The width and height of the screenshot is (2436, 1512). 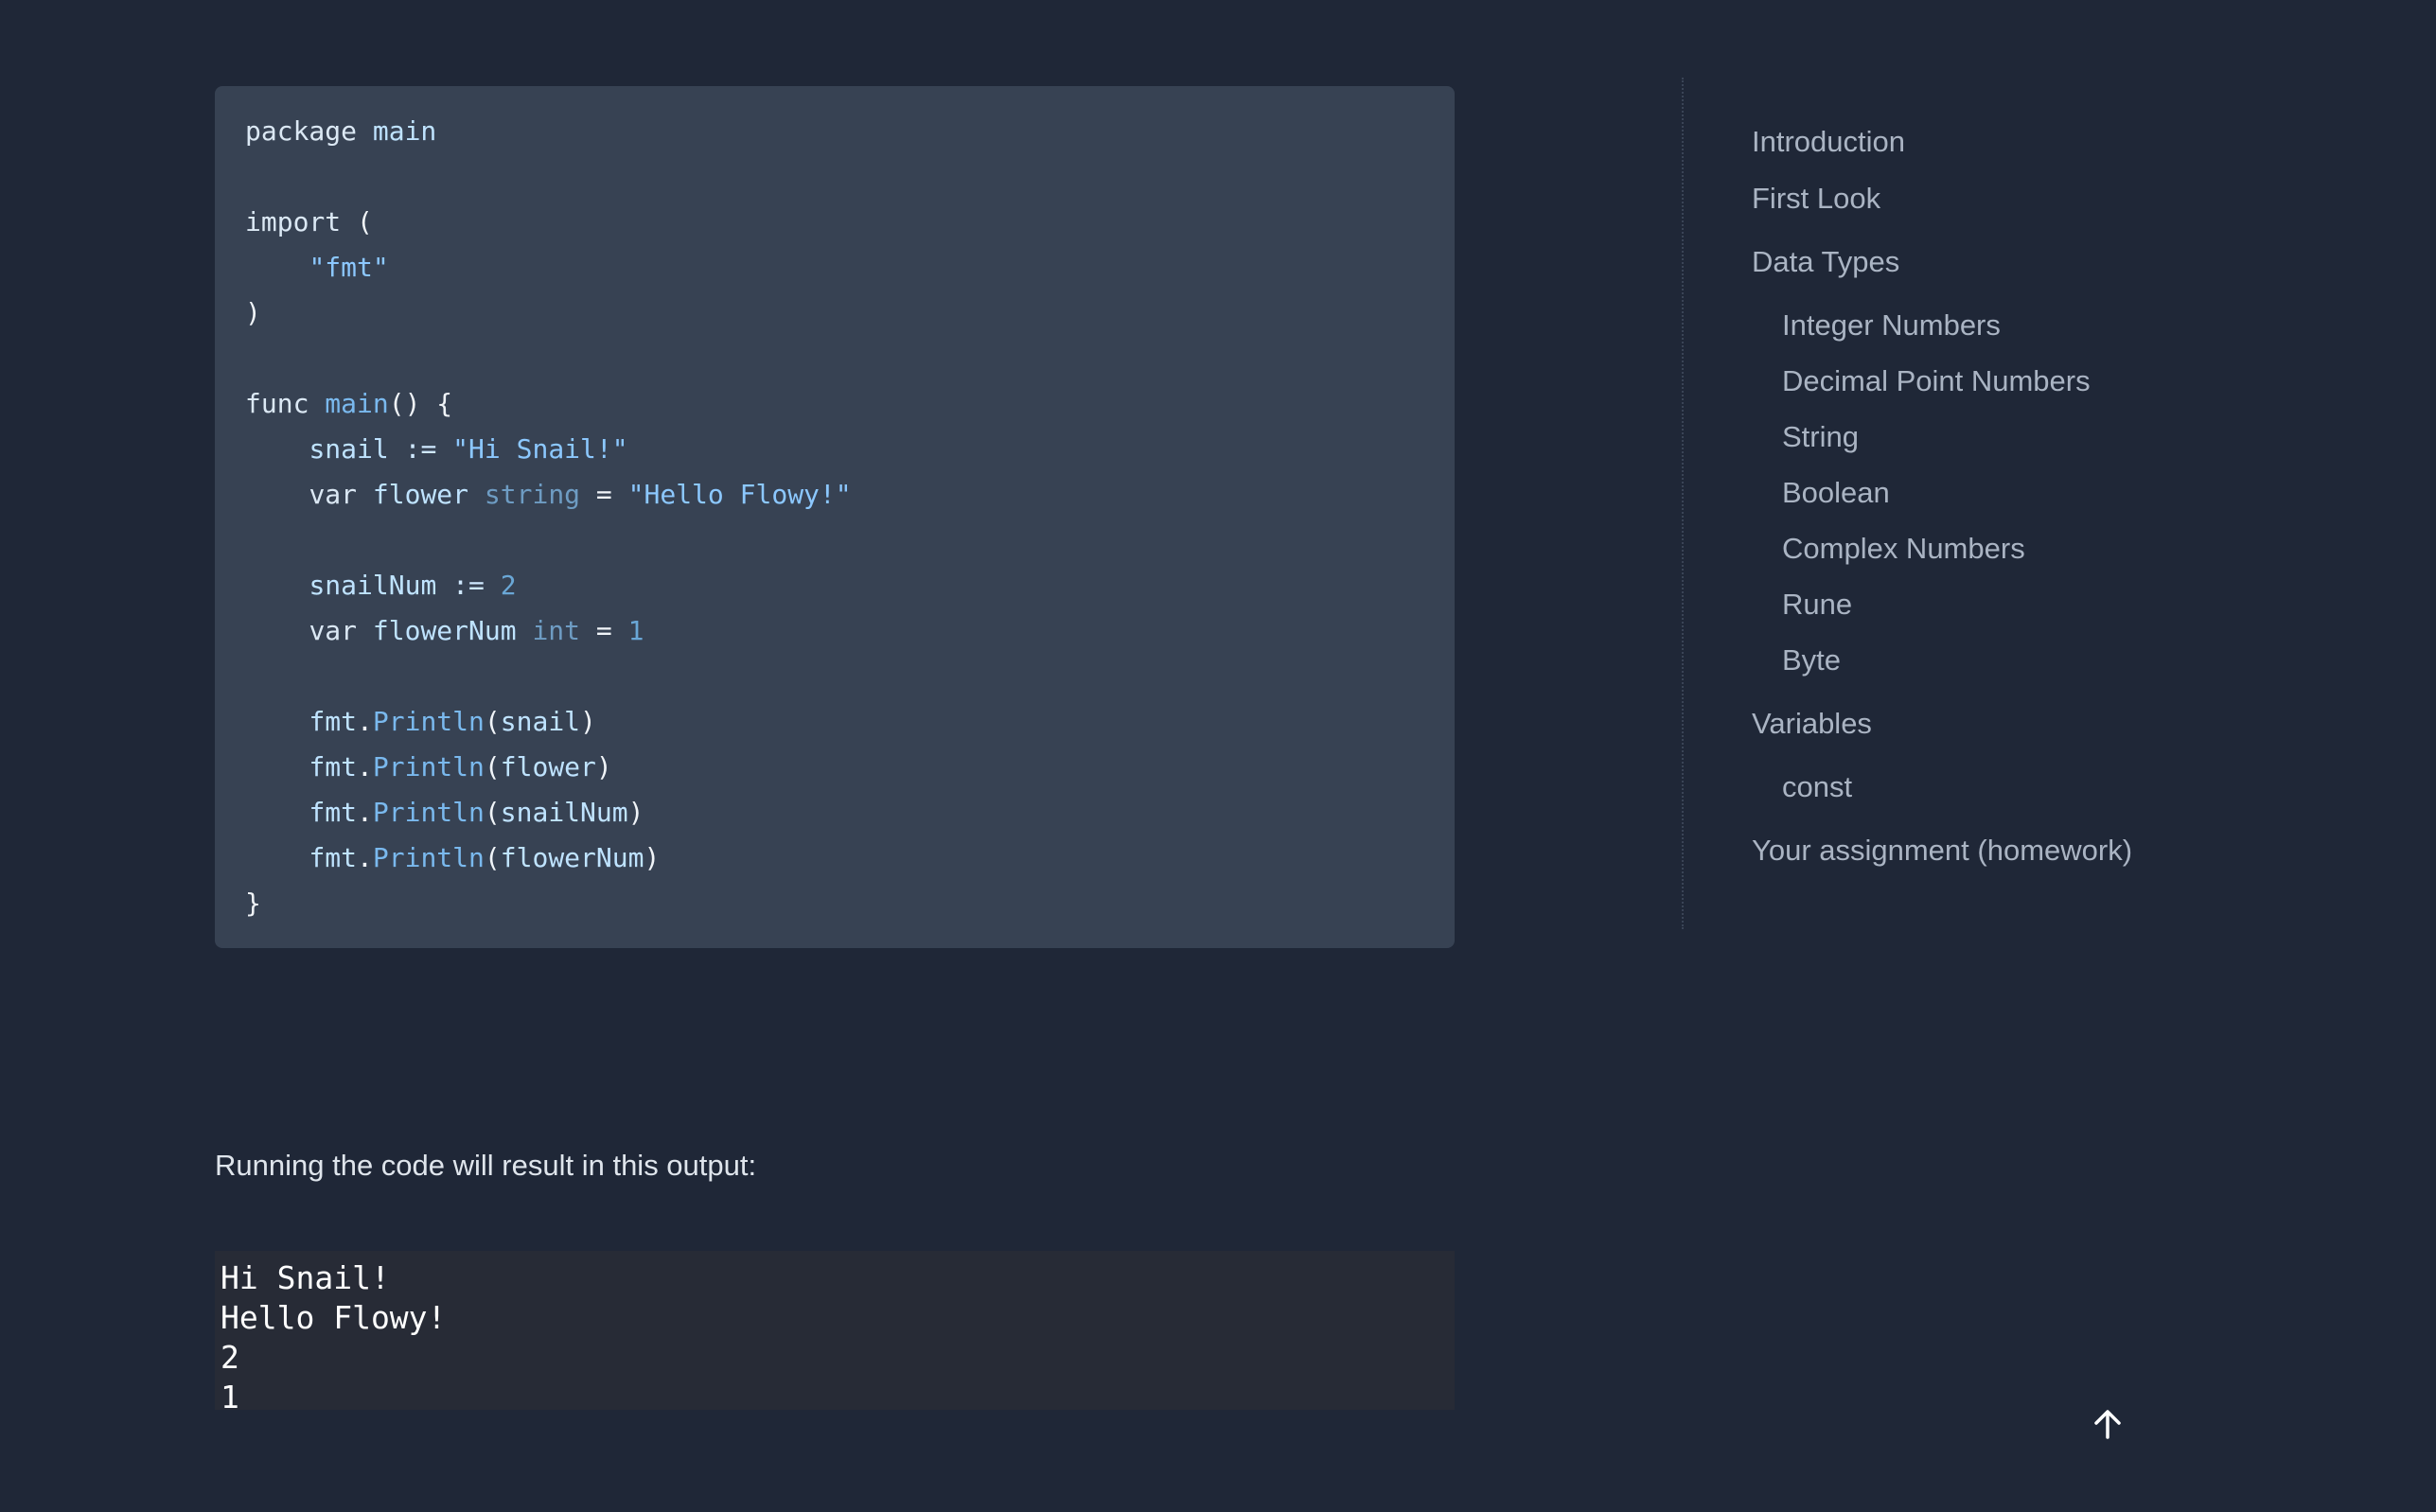 What do you see at coordinates (850, 904) in the screenshot?
I see `code-line: }` at bounding box center [850, 904].